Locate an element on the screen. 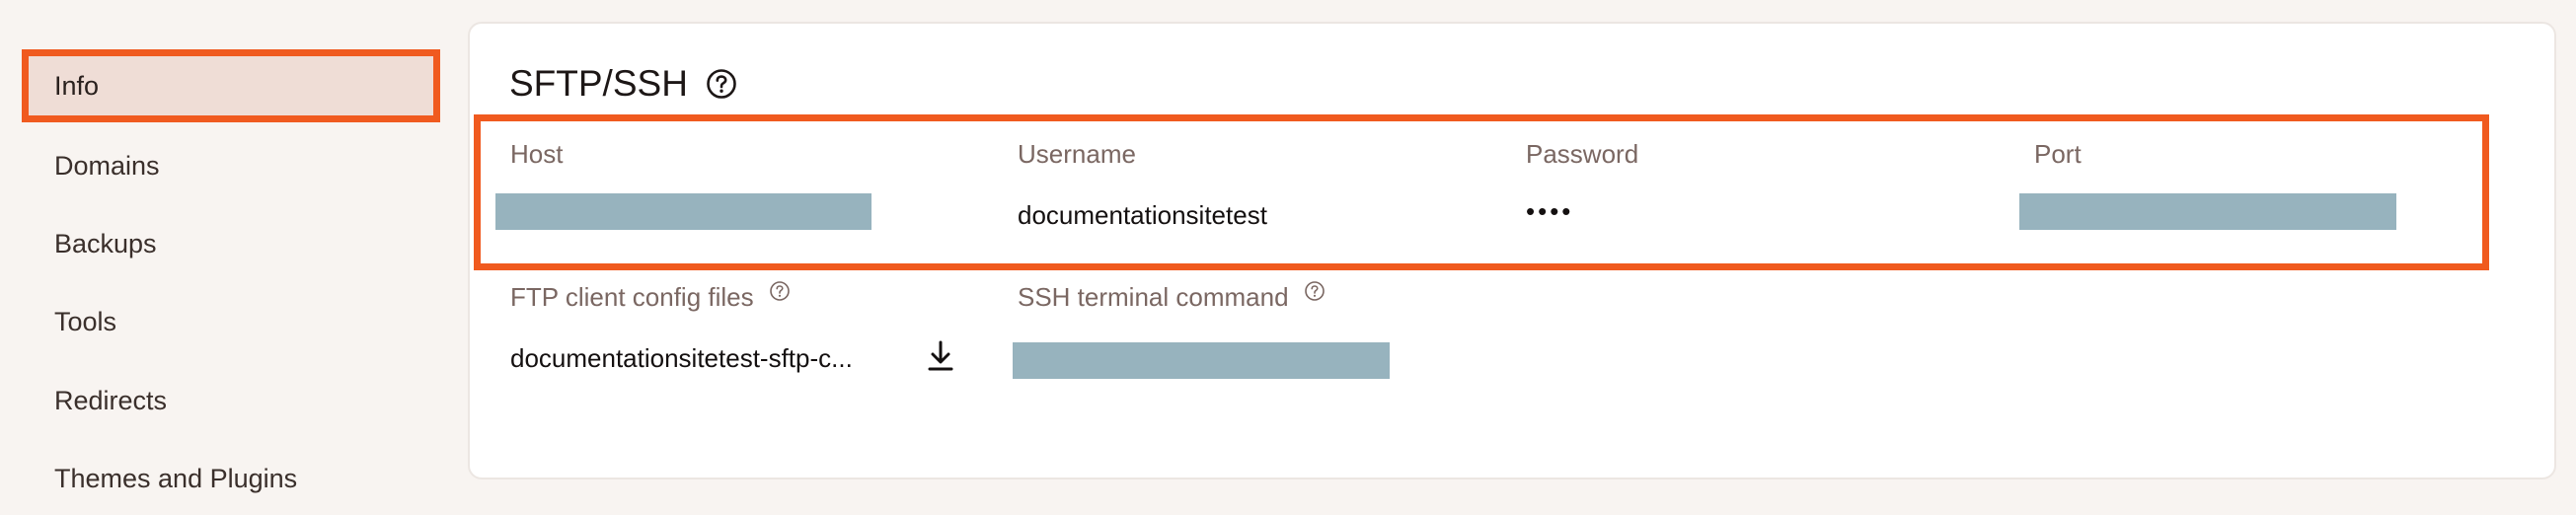 This screenshot has width=2576, height=515. username-label: Username is located at coordinates (1077, 154).